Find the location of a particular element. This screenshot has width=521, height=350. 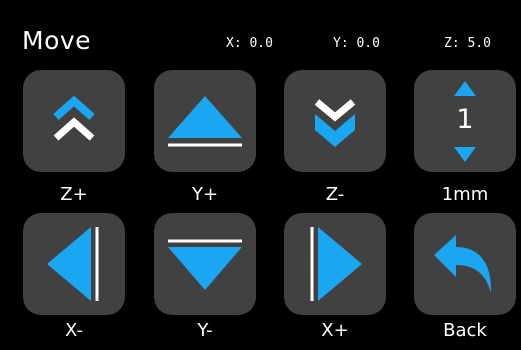

y-minus-button is located at coordinates (205, 264).